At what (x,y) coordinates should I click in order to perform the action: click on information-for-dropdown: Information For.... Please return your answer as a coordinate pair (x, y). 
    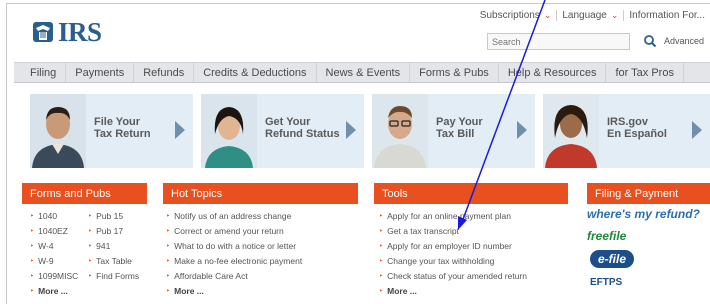
    Looking at the image, I should click on (666, 15).